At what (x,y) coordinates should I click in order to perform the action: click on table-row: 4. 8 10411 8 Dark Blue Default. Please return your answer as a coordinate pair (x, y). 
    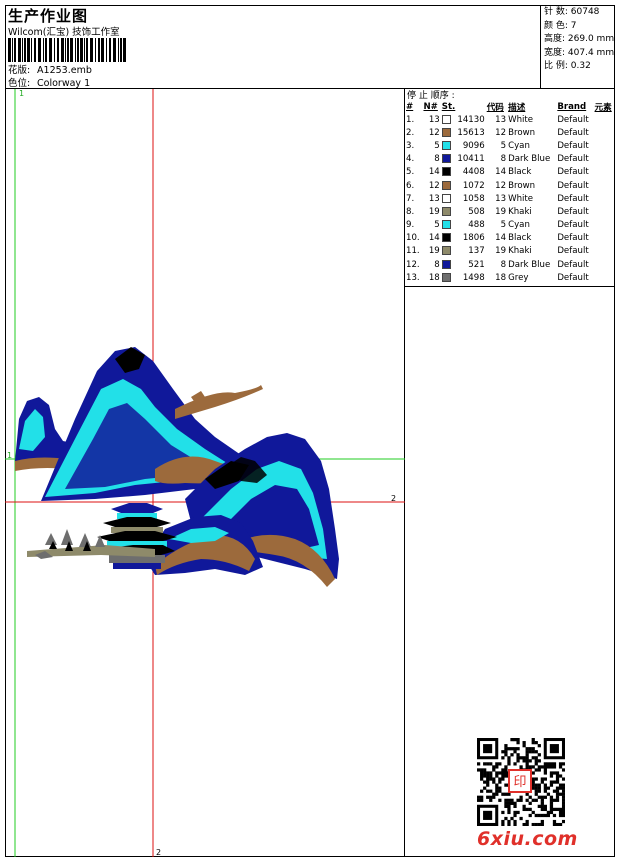
    Looking at the image, I should click on (510, 159).